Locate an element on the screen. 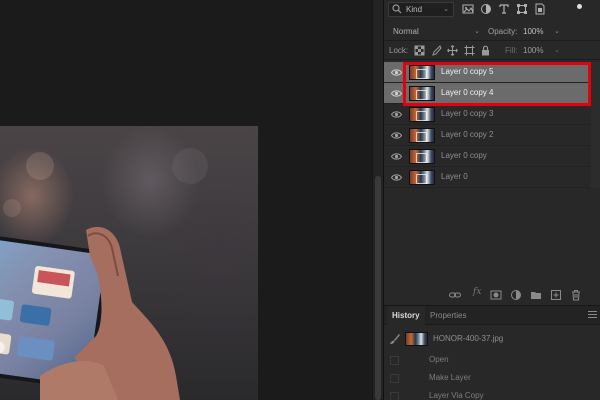 This screenshot has width=600, height=400. blend-opacity-row: Normal ⌄ Opacity: 100% ⌄ is located at coordinates (492, 31).